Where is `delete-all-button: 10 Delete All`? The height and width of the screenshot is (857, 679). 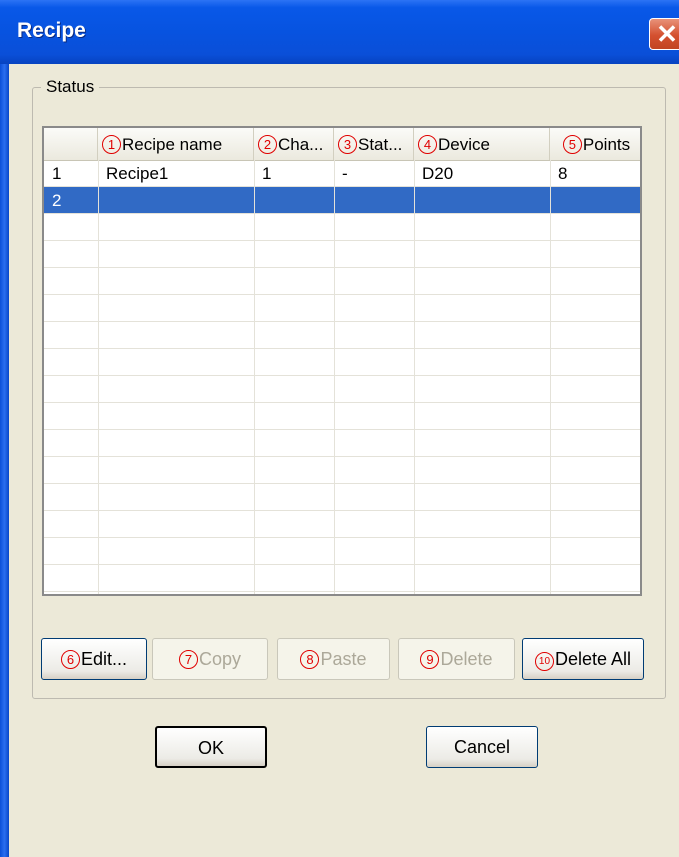 delete-all-button: 10 Delete All is located at coordinates (583, 659).